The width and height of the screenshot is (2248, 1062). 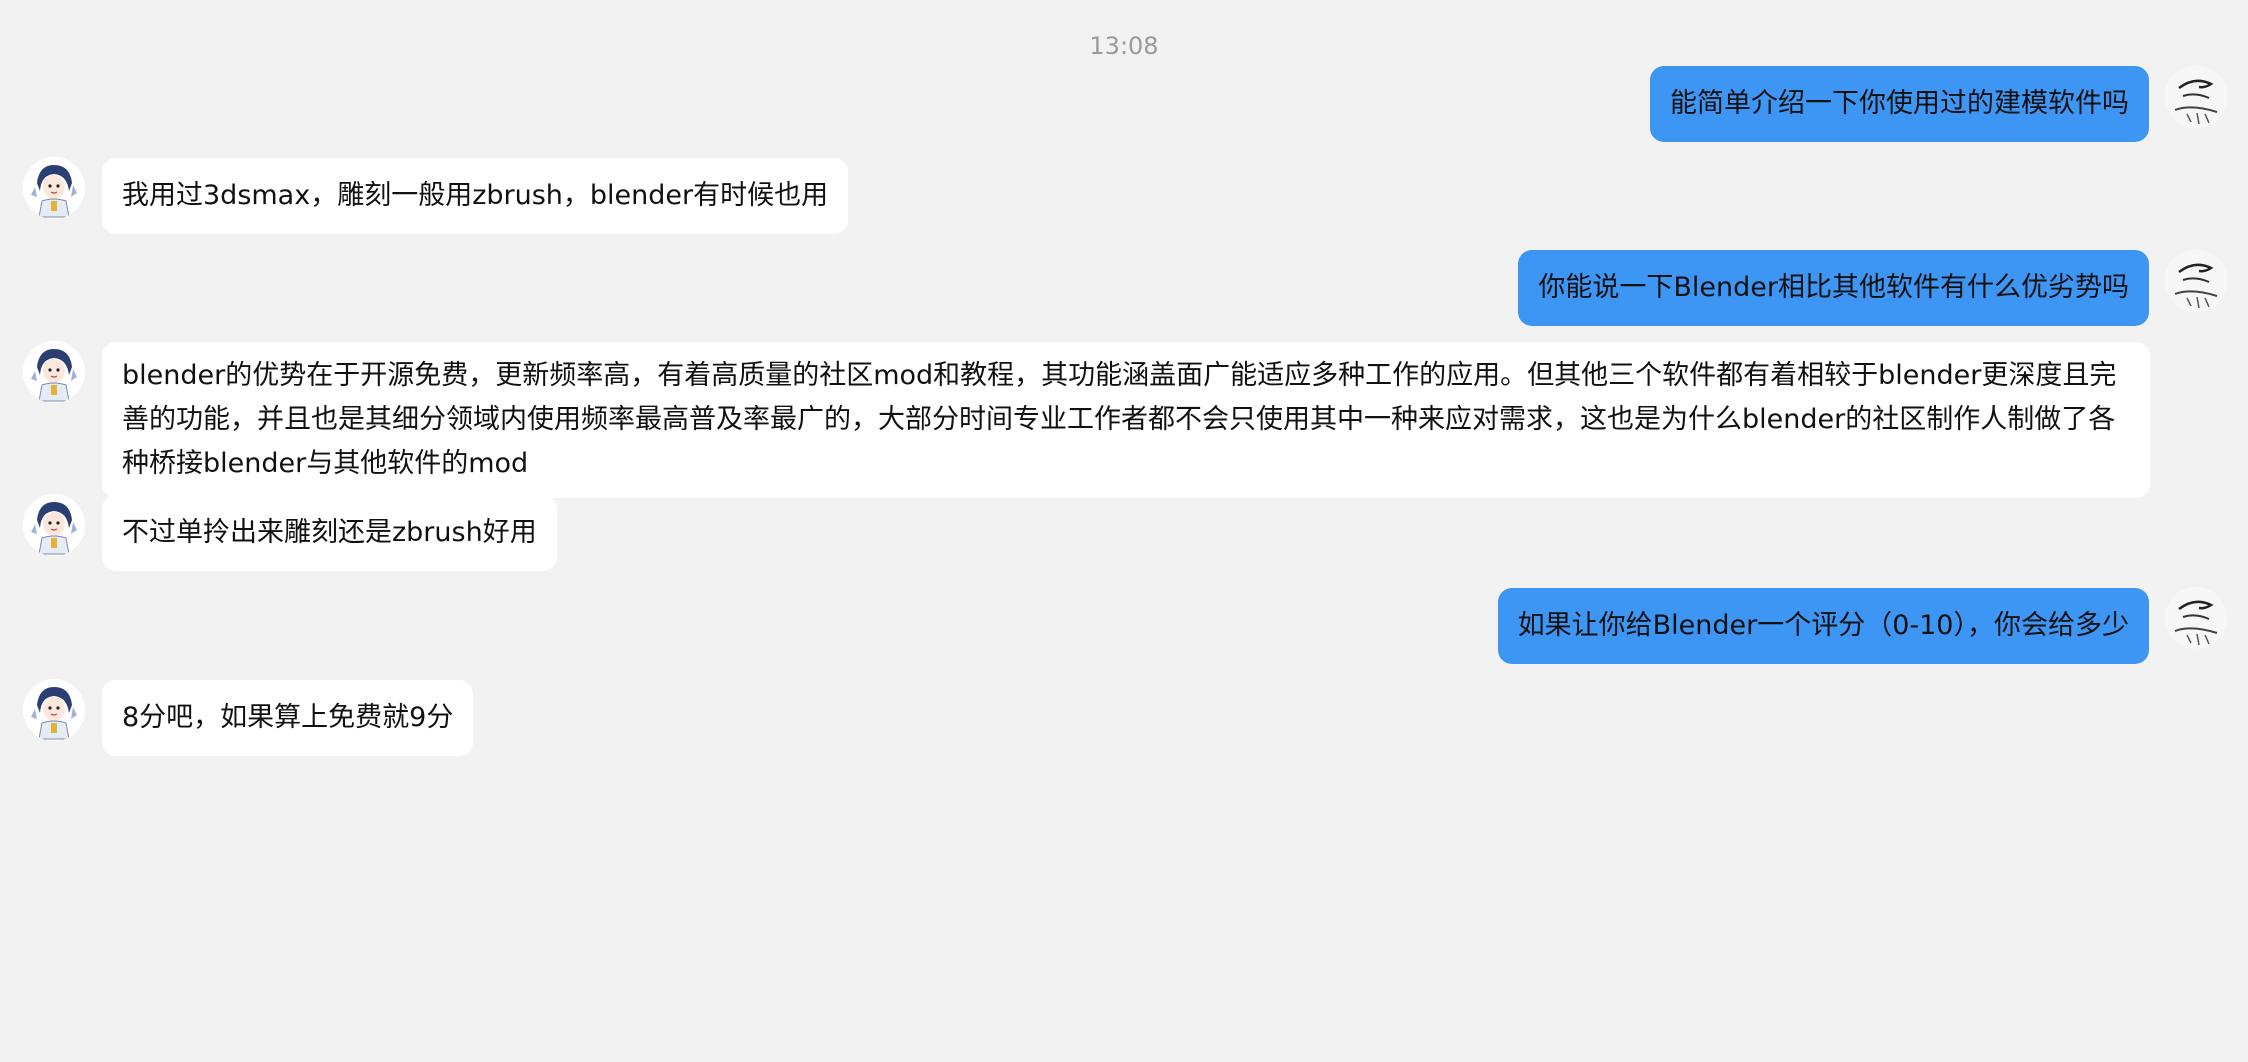 I want to click on message-bubble-outgoing: 如果让你给Blender一个评分（0-10），你会给多少, so click(x=1823, y=626).